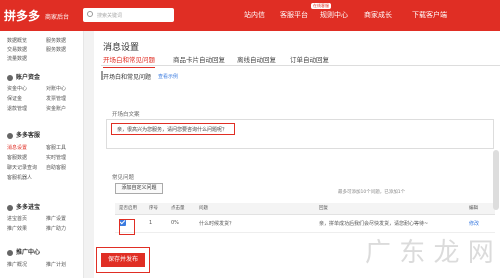 Image resolution: width=500 pixels, height=278 pixels. What do you see at coordinates (17, 218) in the screenshot?
I see `sidebar-item: 进宝首页` at bounding box center [17, 218].